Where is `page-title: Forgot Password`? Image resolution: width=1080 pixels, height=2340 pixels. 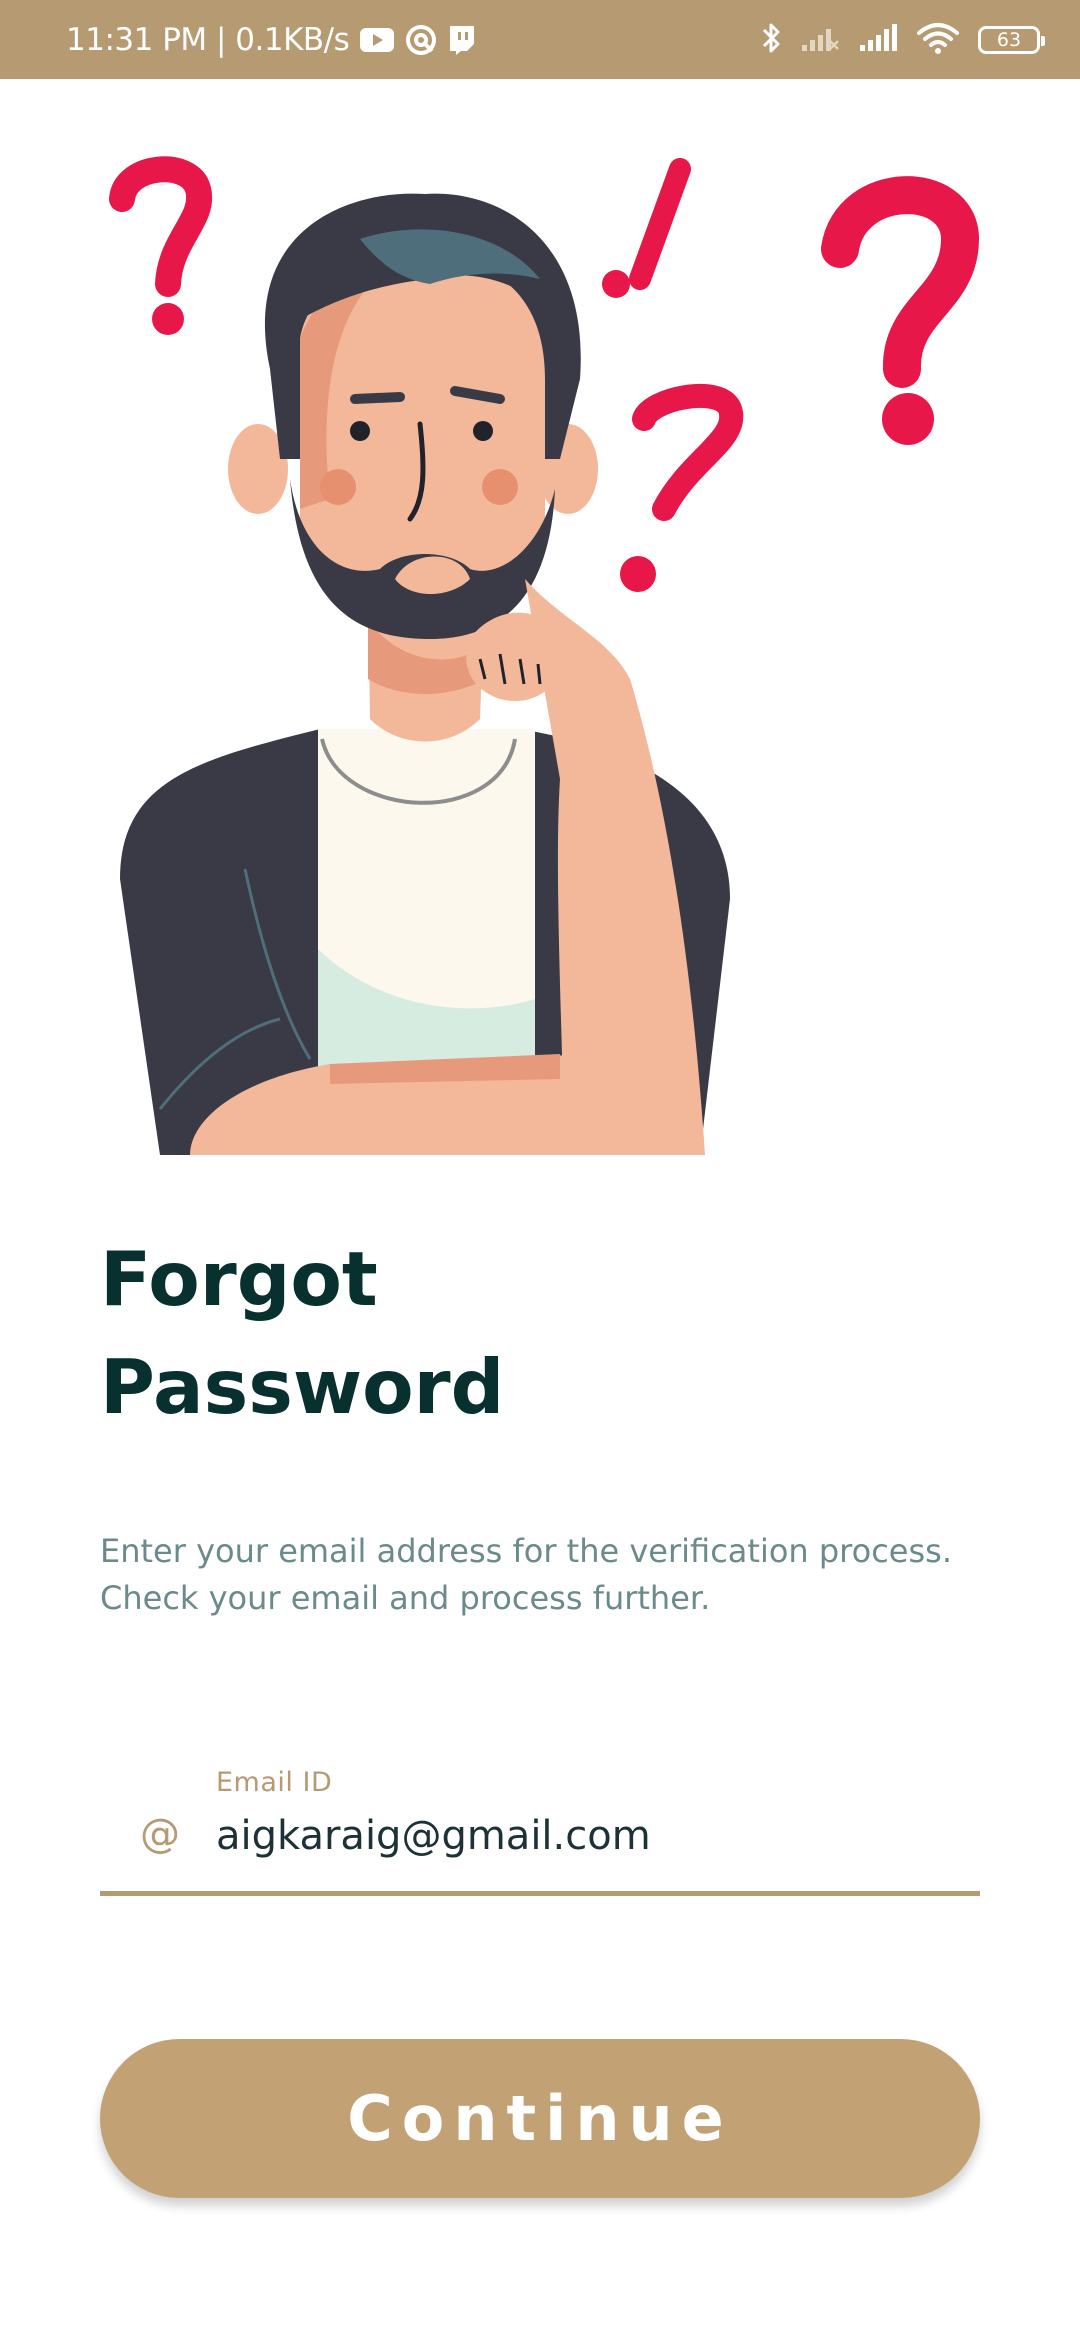 page-title: Forgot Password is located at coordinates (450, 1333).